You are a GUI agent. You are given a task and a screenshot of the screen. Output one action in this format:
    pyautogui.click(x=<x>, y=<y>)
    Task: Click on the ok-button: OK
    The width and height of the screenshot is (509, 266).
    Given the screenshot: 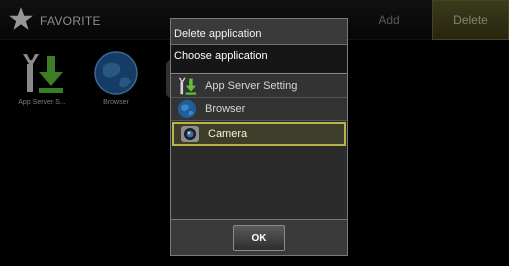 What is the action you would take?
    pyautogui.click(x=259, y=238)
    